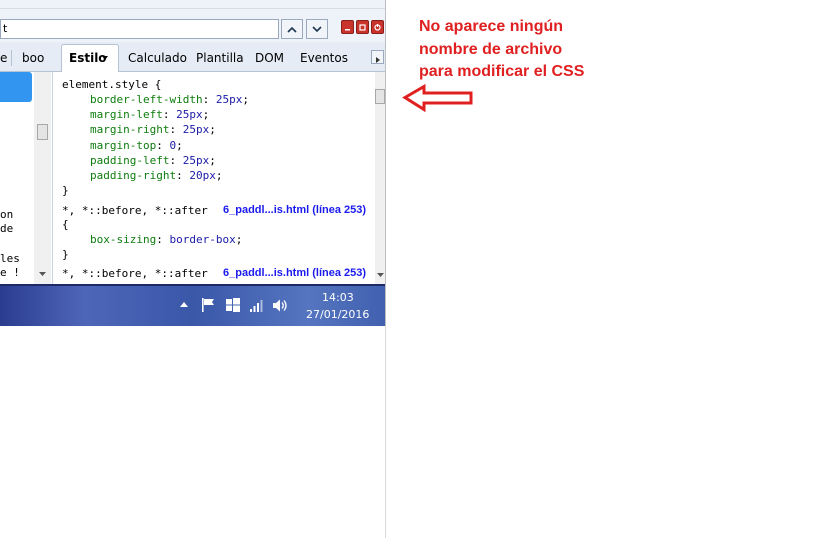 The height and width of the screenshot is (538, 827). I want to click on css-property-name: padding-right, so click(133, 175).